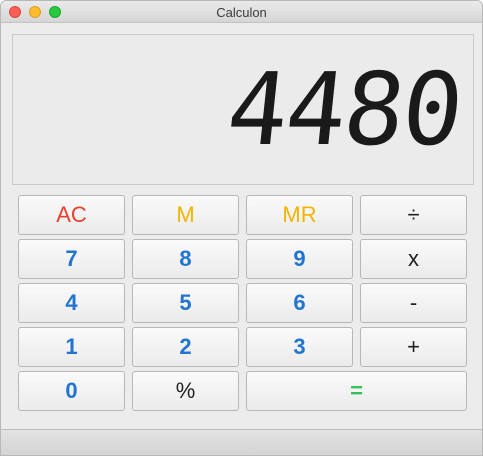  I want to click on title-bar: Calculon, so click(241, 12).